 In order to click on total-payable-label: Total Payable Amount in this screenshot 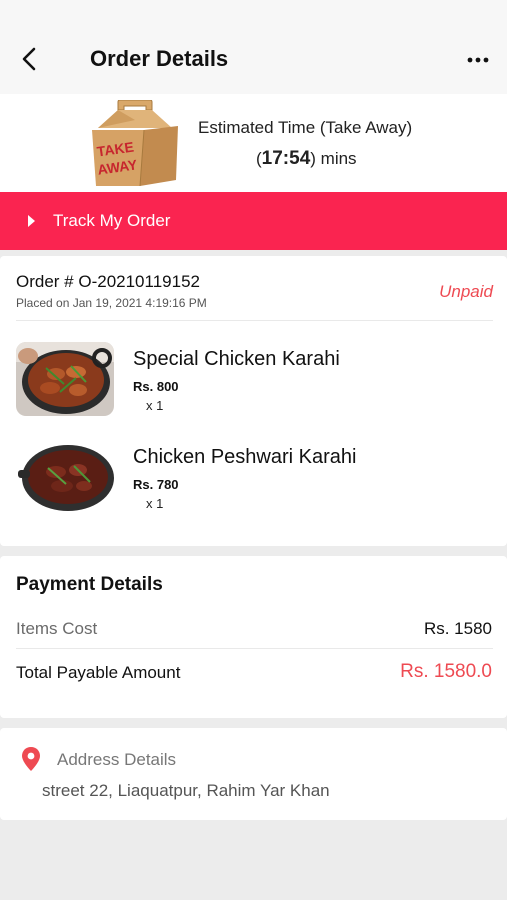, I will do `click(98, 672)`.